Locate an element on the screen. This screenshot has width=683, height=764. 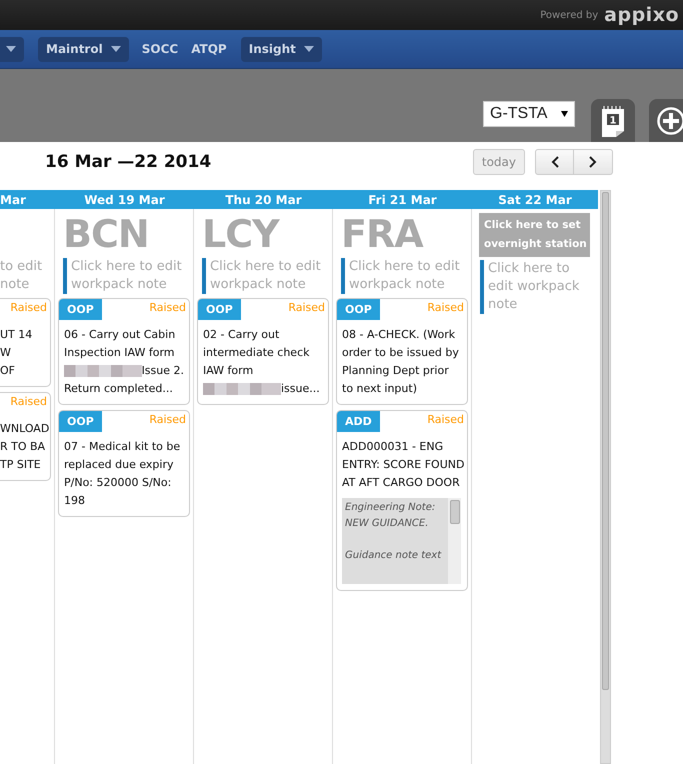
card-text: P/No: 520000 S/No: is located at coordinates (118, 483).